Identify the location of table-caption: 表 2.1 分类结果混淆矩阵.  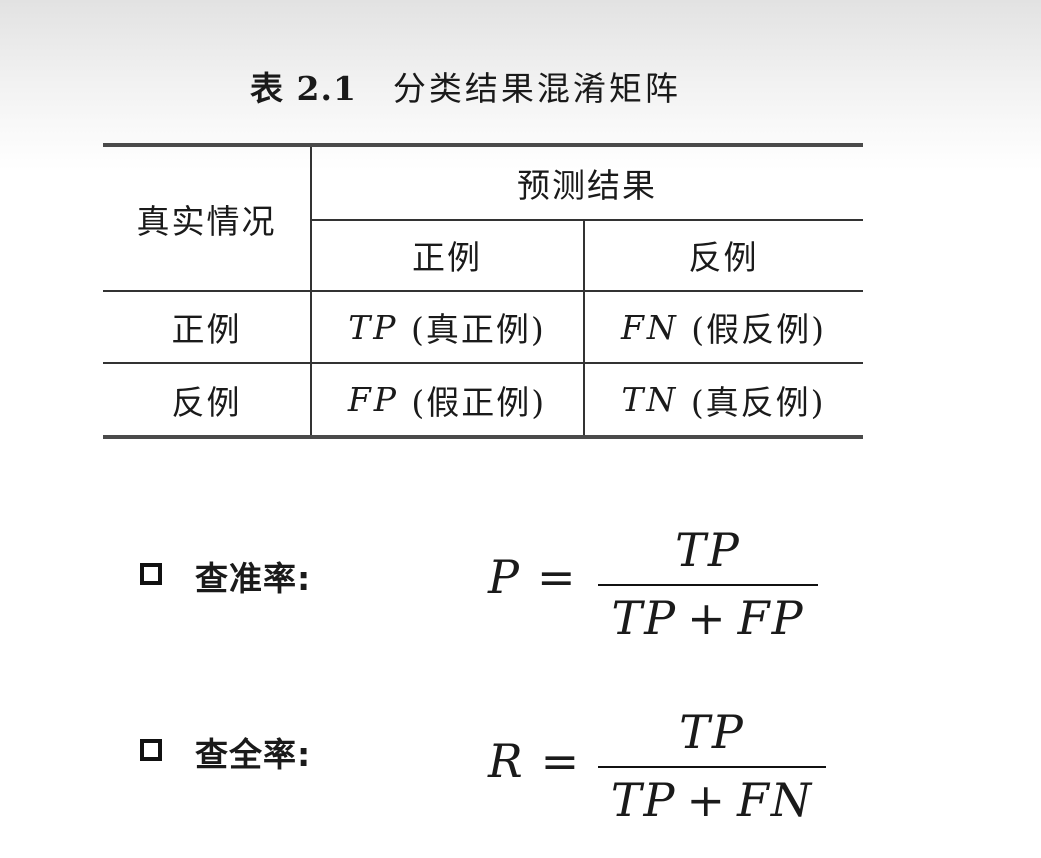
(465, 86).